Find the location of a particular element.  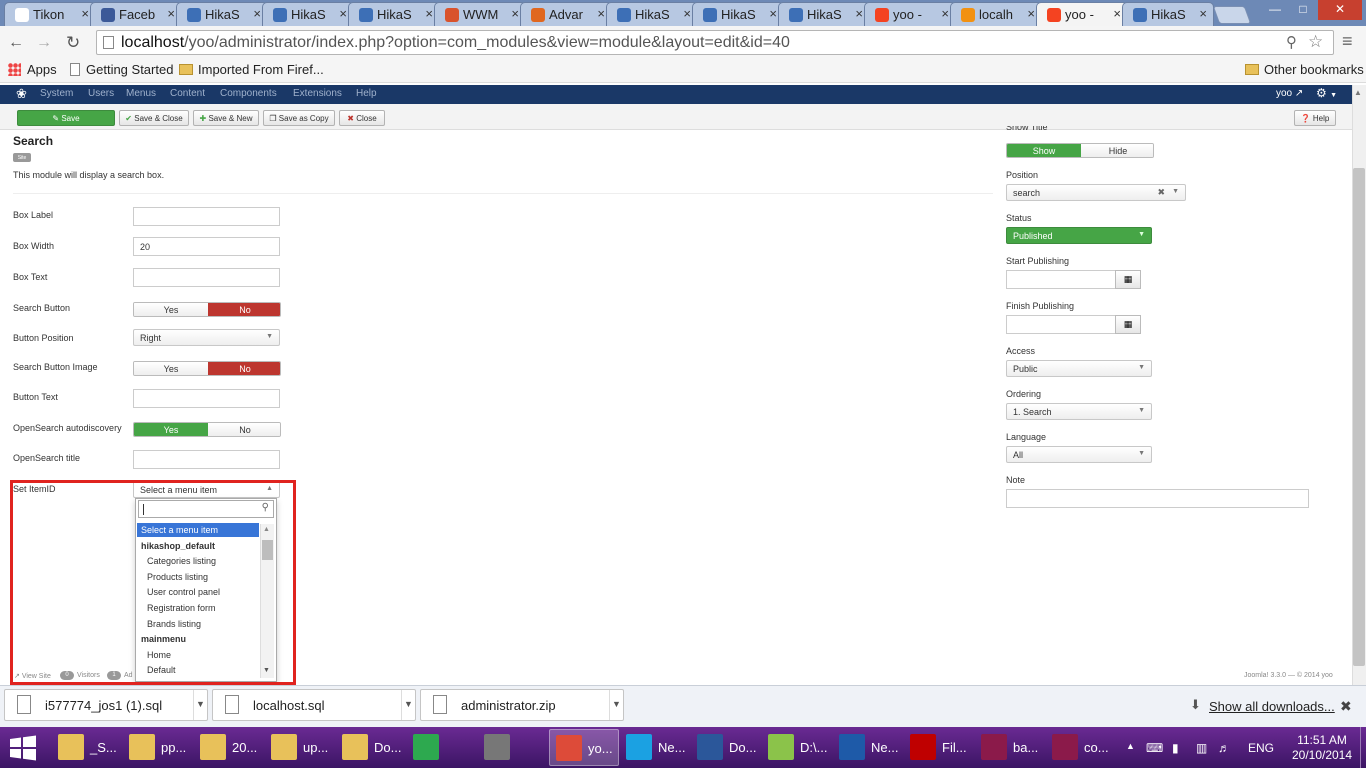

maximize-button: □ is located at coordinates (1303, 10).